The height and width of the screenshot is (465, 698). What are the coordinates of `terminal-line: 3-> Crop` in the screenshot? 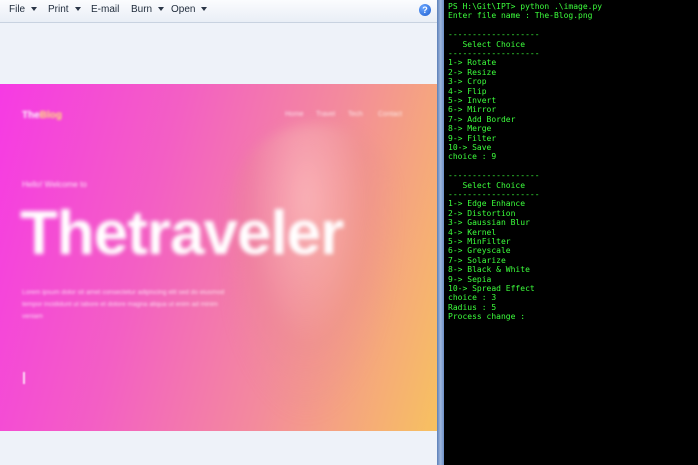 It's located at (467, 82).